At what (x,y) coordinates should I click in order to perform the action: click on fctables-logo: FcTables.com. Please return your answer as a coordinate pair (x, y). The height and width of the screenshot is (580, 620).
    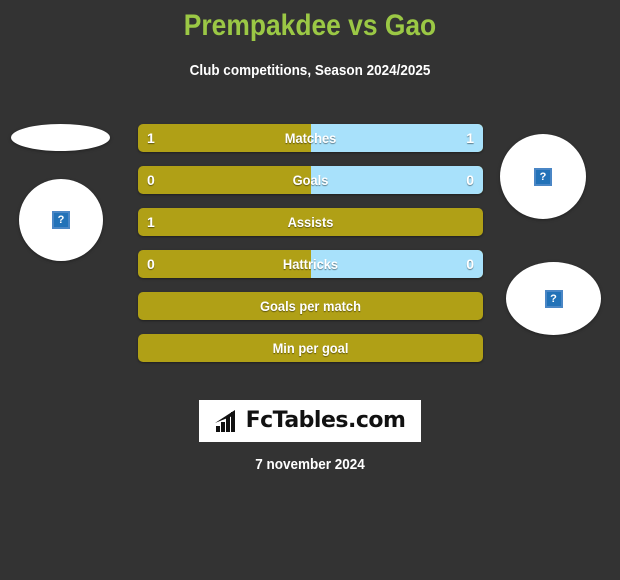
    Looking at the image, I should click on (310, 421).